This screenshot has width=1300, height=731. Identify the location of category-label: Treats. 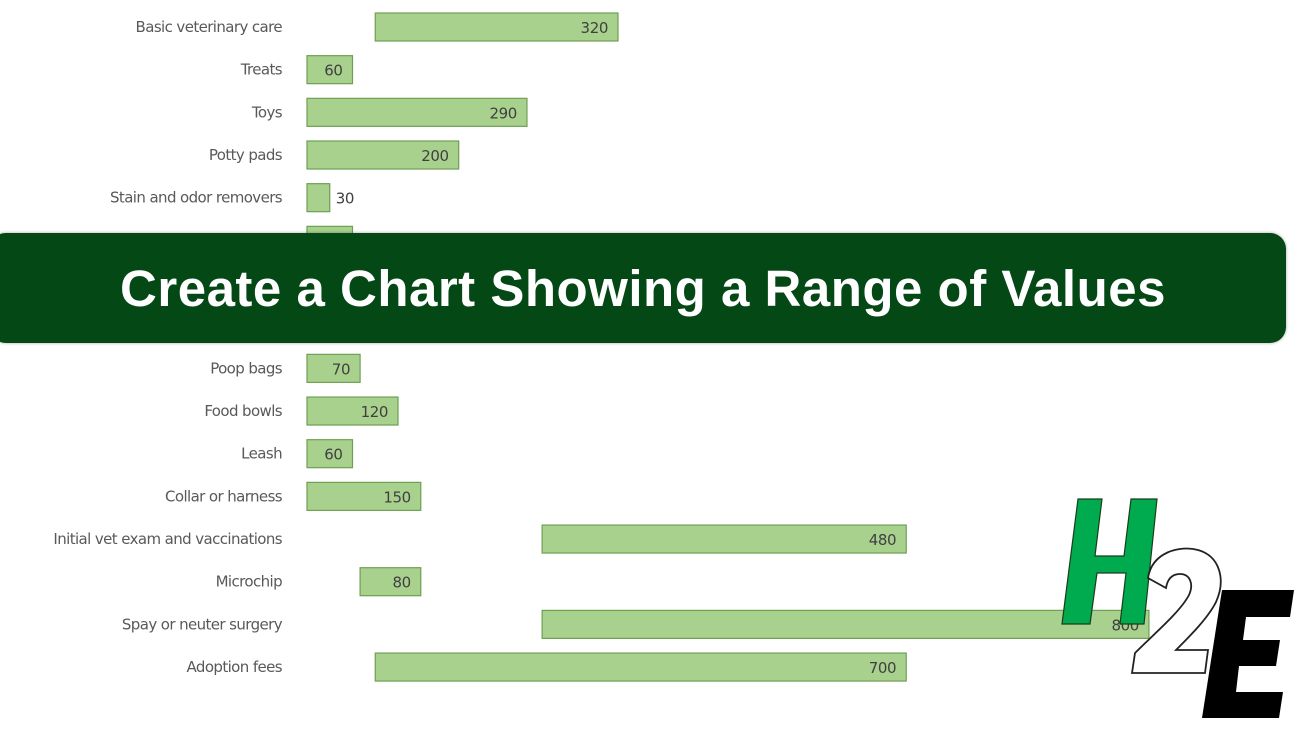
(261, 70).